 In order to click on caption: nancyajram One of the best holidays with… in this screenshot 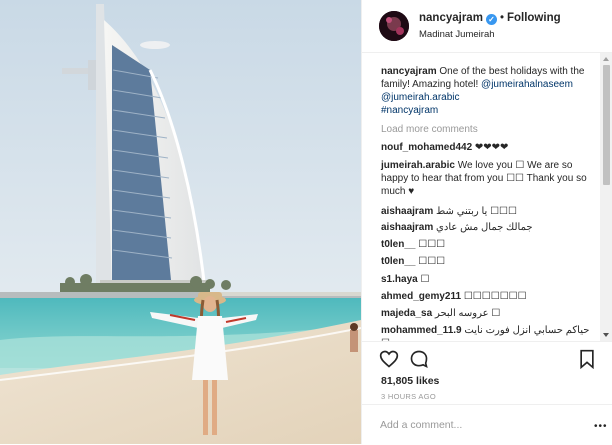, I will do `click(487, 91)`.